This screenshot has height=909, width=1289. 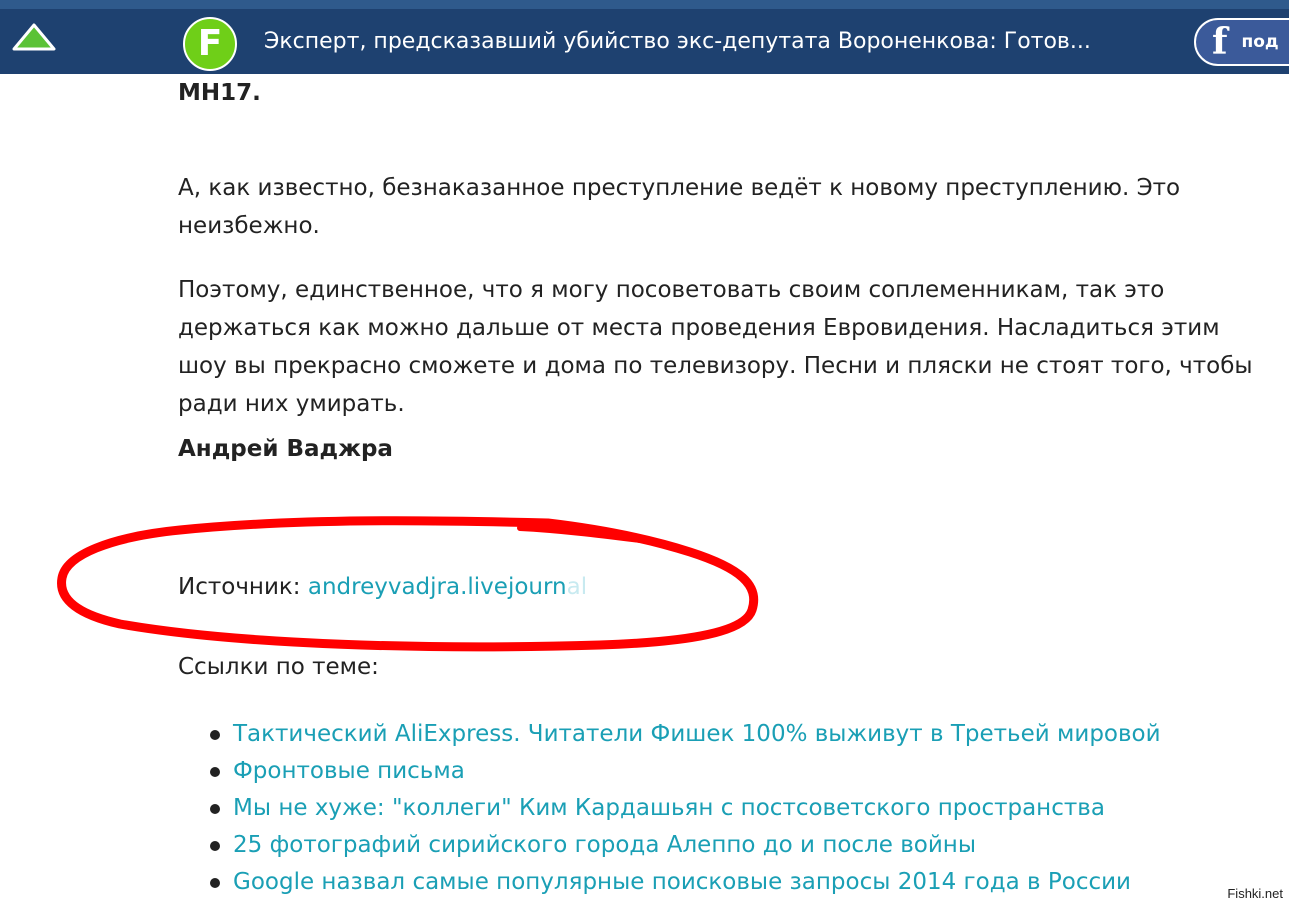 What do you see at coordinates (669, 771) in the screenshot?
I see `list-item: Фронтовые письма` at bounding box center [669, 771].